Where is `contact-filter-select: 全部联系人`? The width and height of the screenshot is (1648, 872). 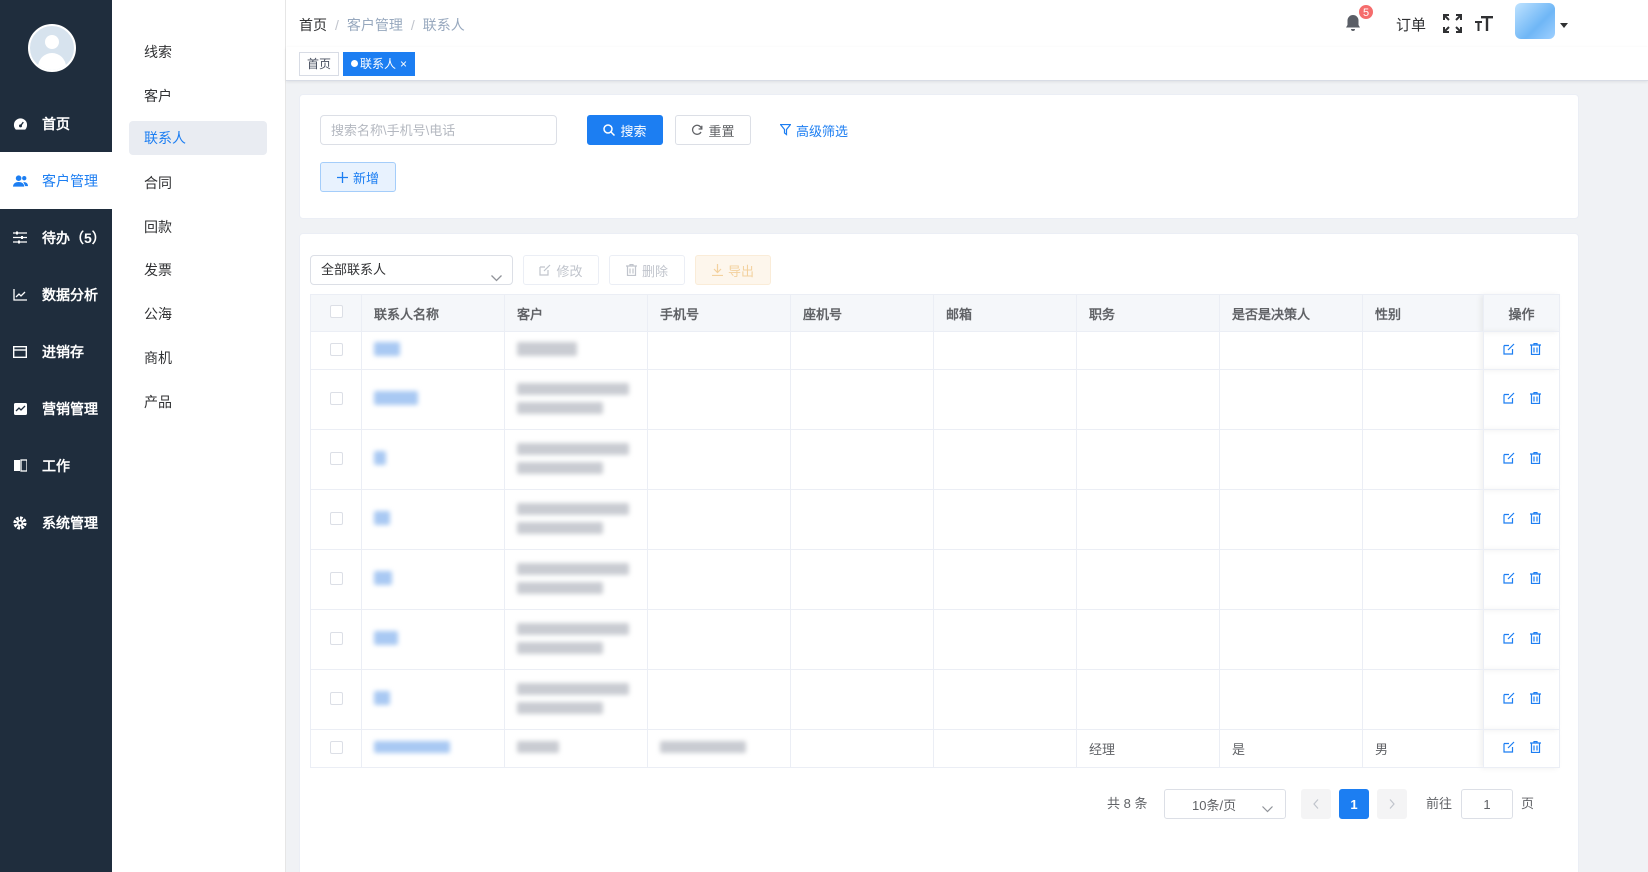 contact-filter-select: 全部联系人 is located at coordinates (411, 270).